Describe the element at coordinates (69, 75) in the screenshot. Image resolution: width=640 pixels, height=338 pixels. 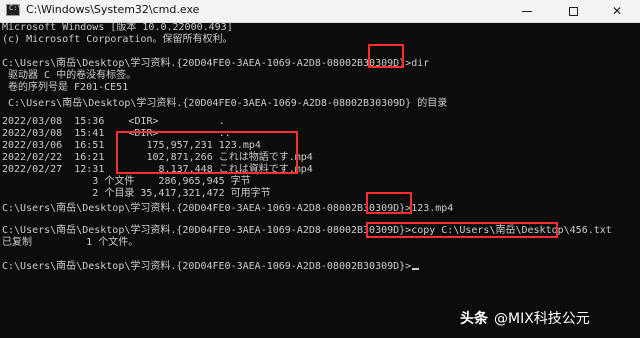
I see `terminal-line: 驱动器 C 中的卷没有标签。` at that location.